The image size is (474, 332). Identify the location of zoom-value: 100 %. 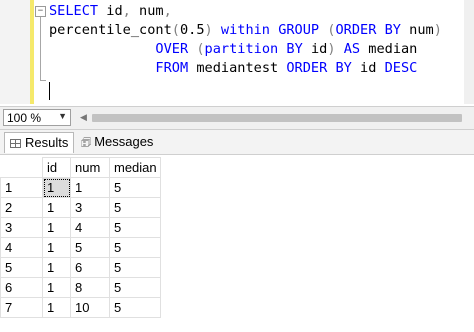
(24, 118).